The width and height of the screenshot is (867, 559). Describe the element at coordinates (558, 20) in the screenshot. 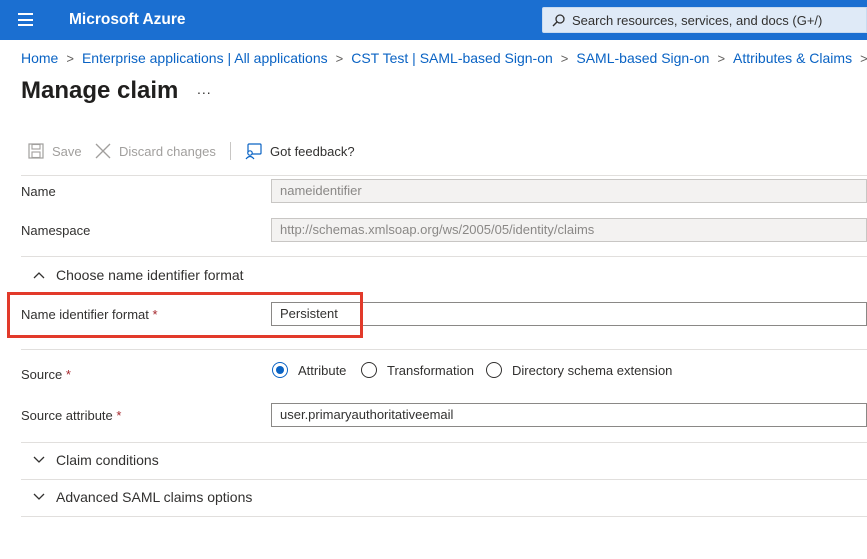

I see `search-icon` at that location.